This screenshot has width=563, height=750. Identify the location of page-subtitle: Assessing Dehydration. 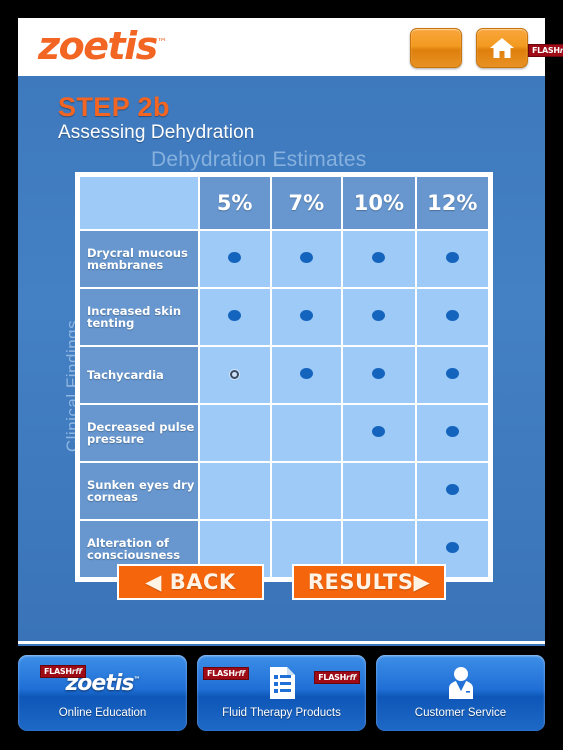
(156, 132).